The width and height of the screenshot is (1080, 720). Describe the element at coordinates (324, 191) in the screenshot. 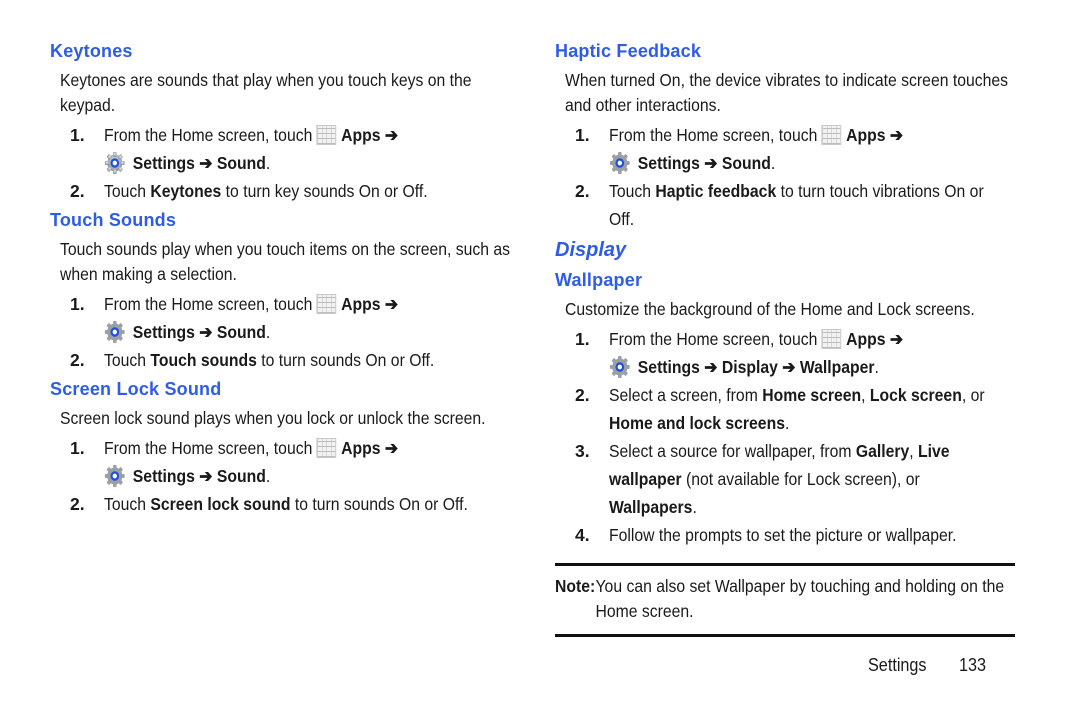

I see `step-text: to turn key sounds On or Off.` at that location.